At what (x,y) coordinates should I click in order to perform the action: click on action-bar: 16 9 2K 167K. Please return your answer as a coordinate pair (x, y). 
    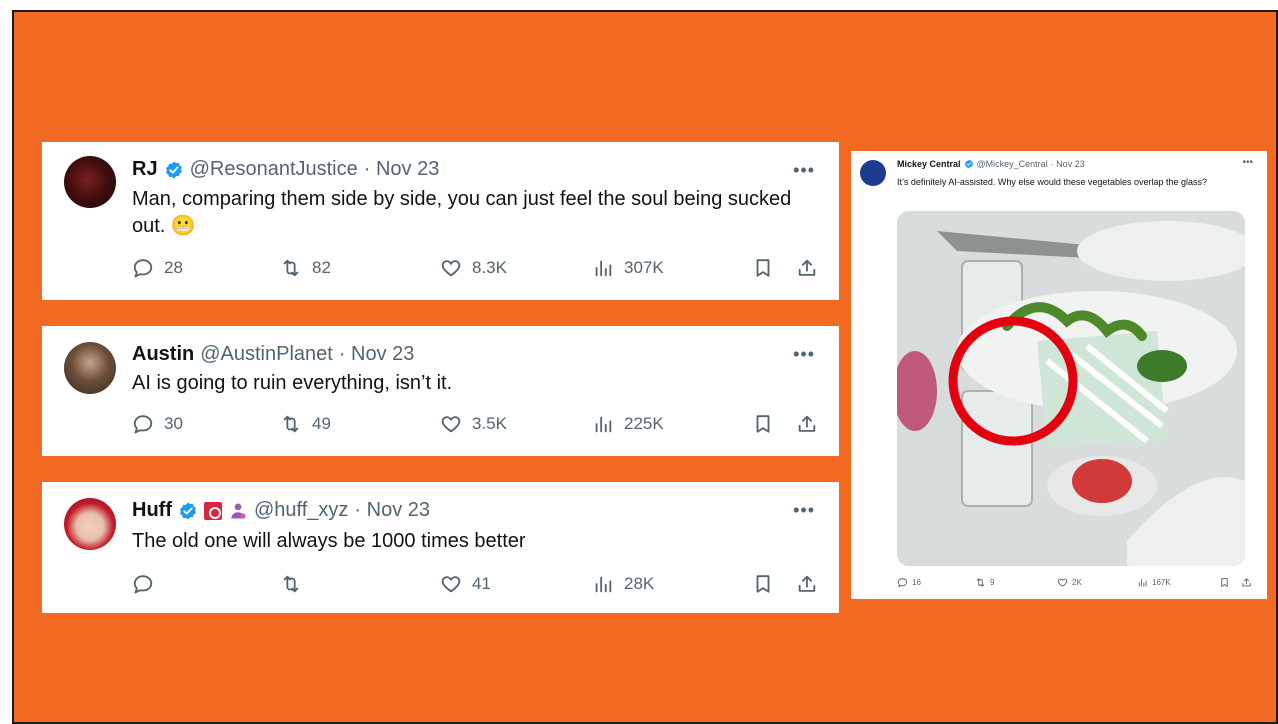
    Looking at the image, I should click on (1076, 583).